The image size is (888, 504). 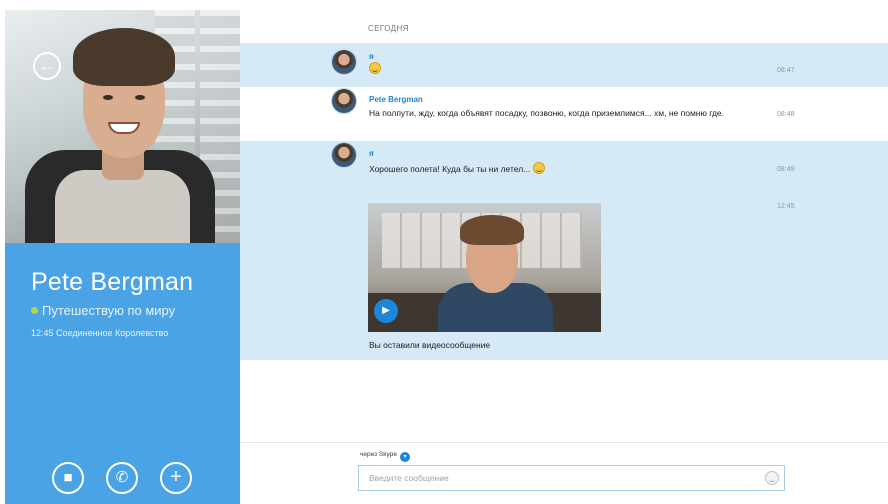 I want to click on phone-icon: ✆, so click(x=122, y=477).